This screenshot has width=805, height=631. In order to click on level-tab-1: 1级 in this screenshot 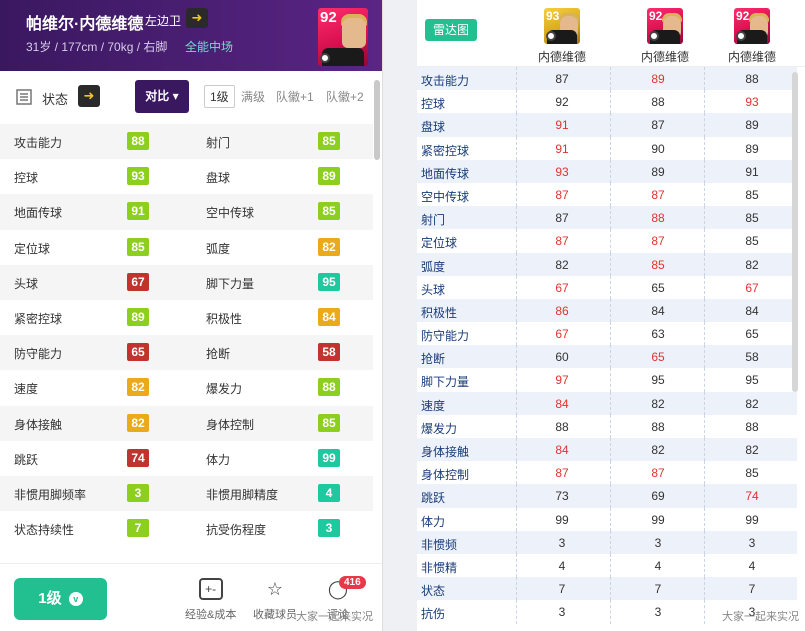, I will do `click(219, 96)`.